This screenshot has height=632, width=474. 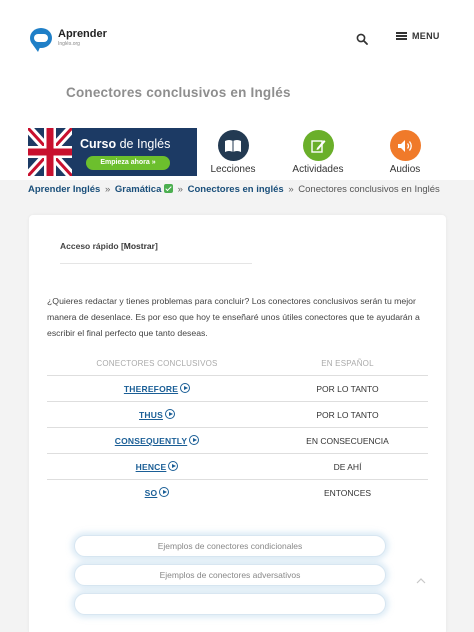 What do you see at coordinates (50, 152) in the screenshot?
I see `uk-flag-icon` at bounding box center [50, 152].